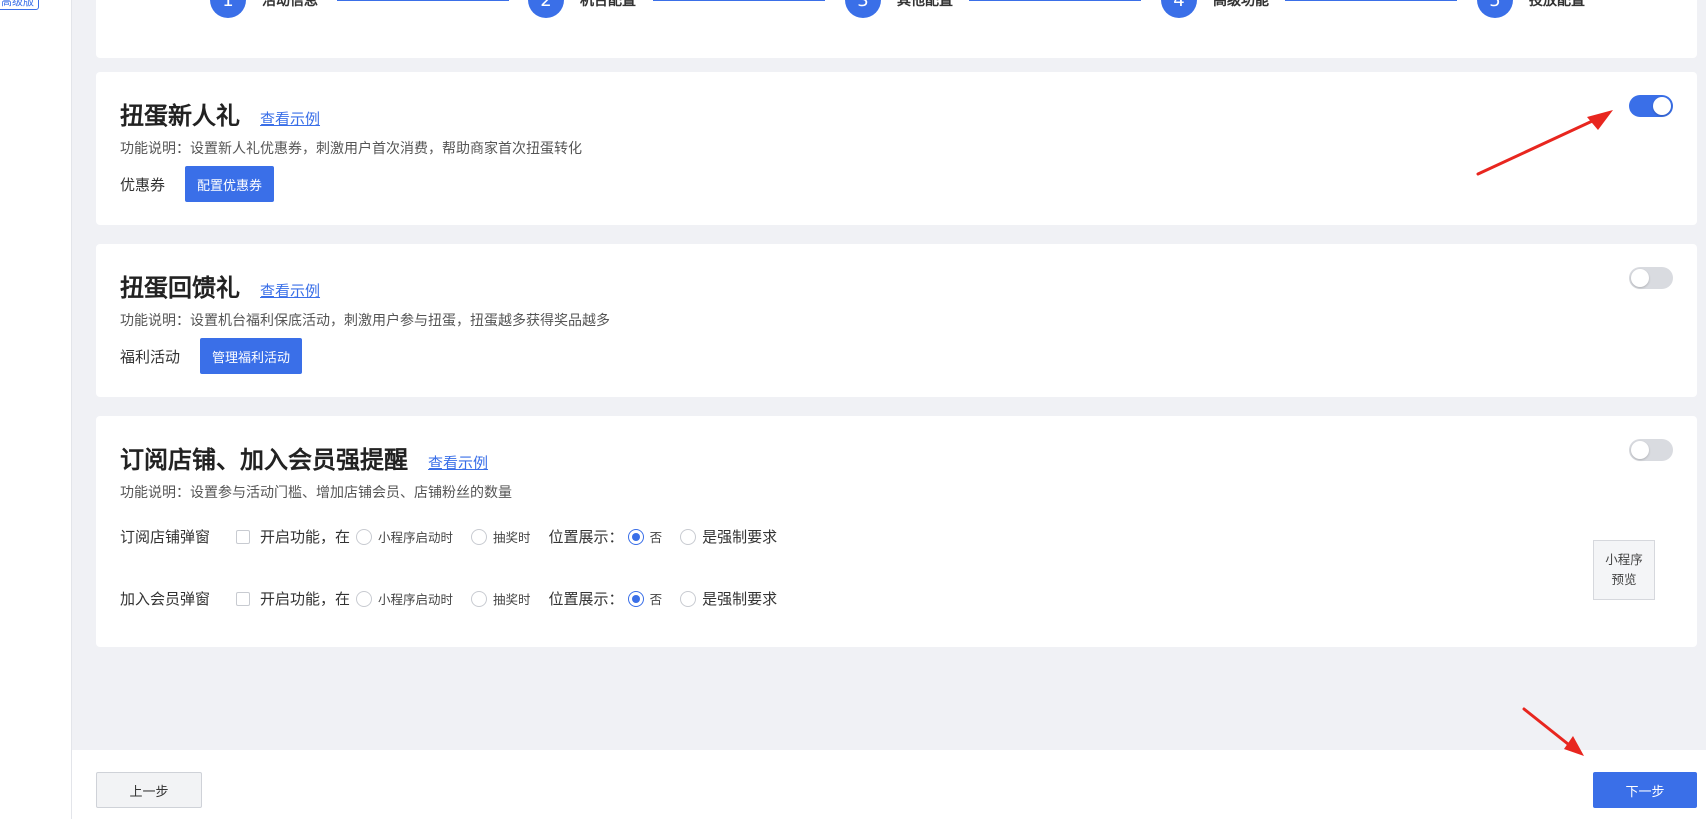  What do you see at coordinates (1557, 4) in the screenshot?
I see `step-label: 投放配置` at bounding box center [1557, 4].